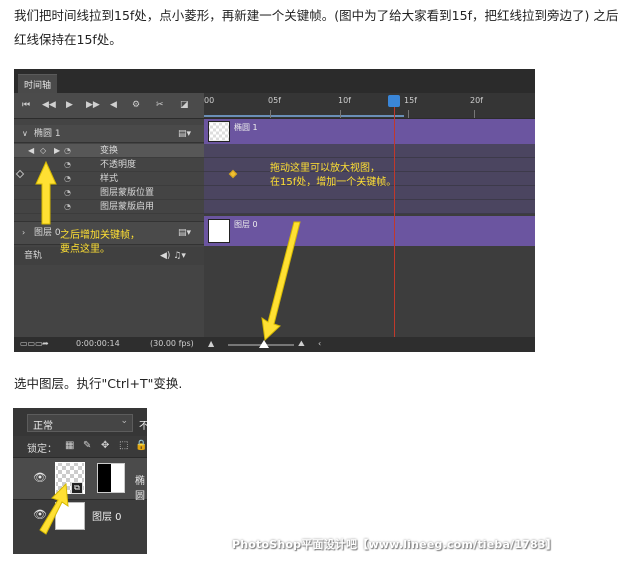  What do you see at coordinates (246, 127) in the screenshot?
I see `clip-label-ellipse: 椭圆 1` at bounding box center [246, 127].